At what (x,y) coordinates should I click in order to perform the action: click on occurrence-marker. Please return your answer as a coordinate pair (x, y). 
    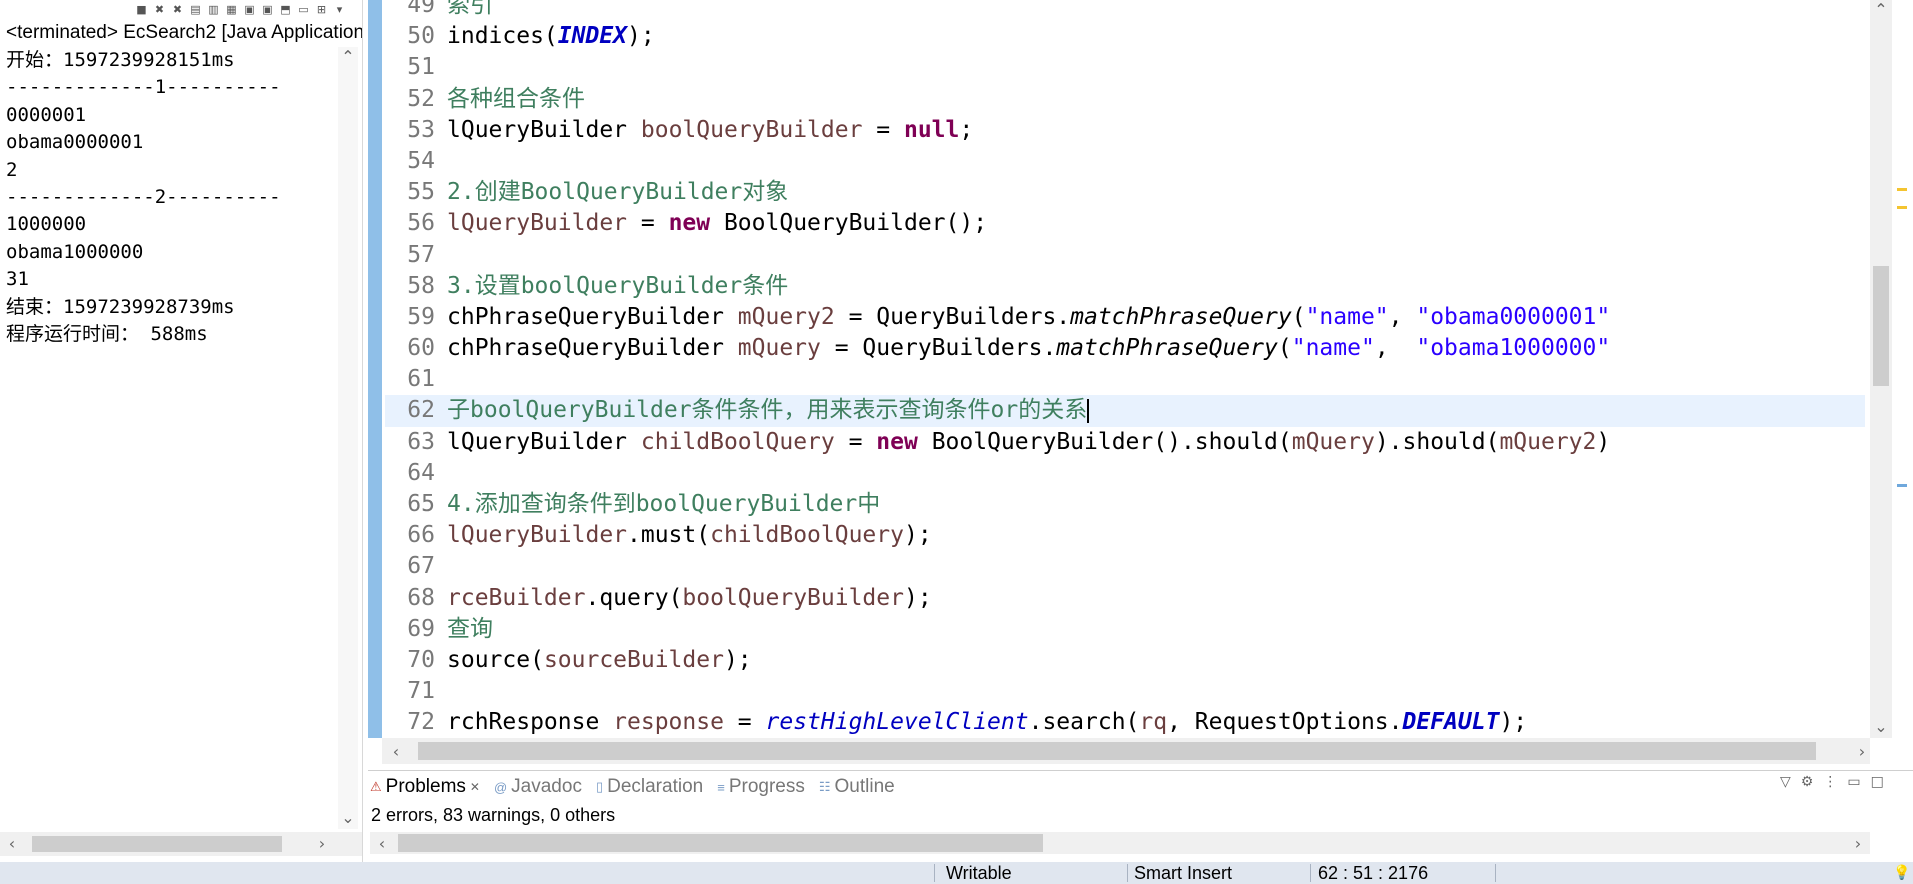
    Looking at the image, I should click on (1902, 485).